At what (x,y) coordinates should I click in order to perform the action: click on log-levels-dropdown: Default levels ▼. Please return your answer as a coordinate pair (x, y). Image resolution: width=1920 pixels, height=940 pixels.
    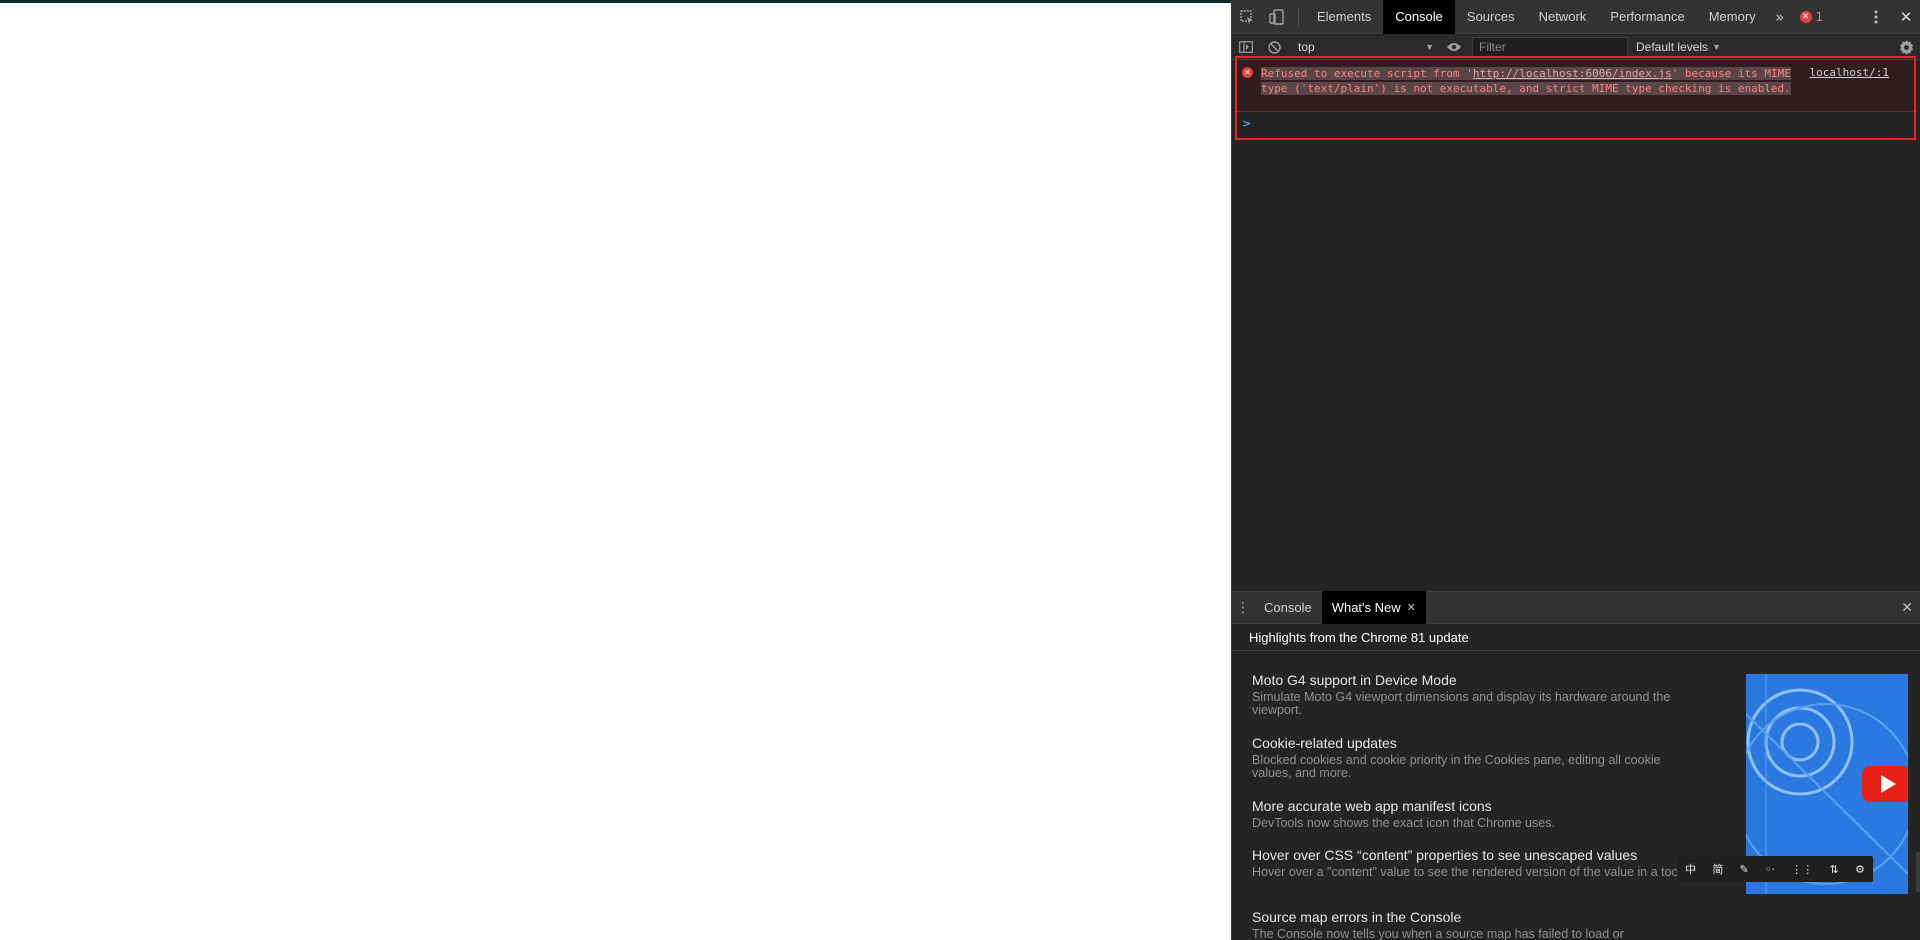
    Looking at the image, I should click on (1678, 47).